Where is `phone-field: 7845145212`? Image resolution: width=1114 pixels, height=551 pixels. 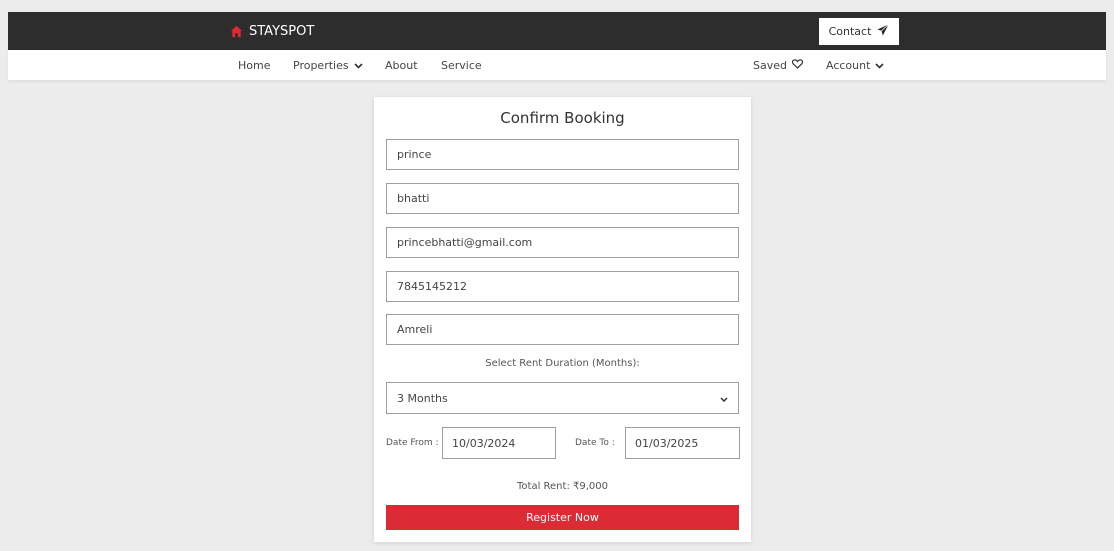
phone-field: 7845145212 is located at coordinates (562, 286).